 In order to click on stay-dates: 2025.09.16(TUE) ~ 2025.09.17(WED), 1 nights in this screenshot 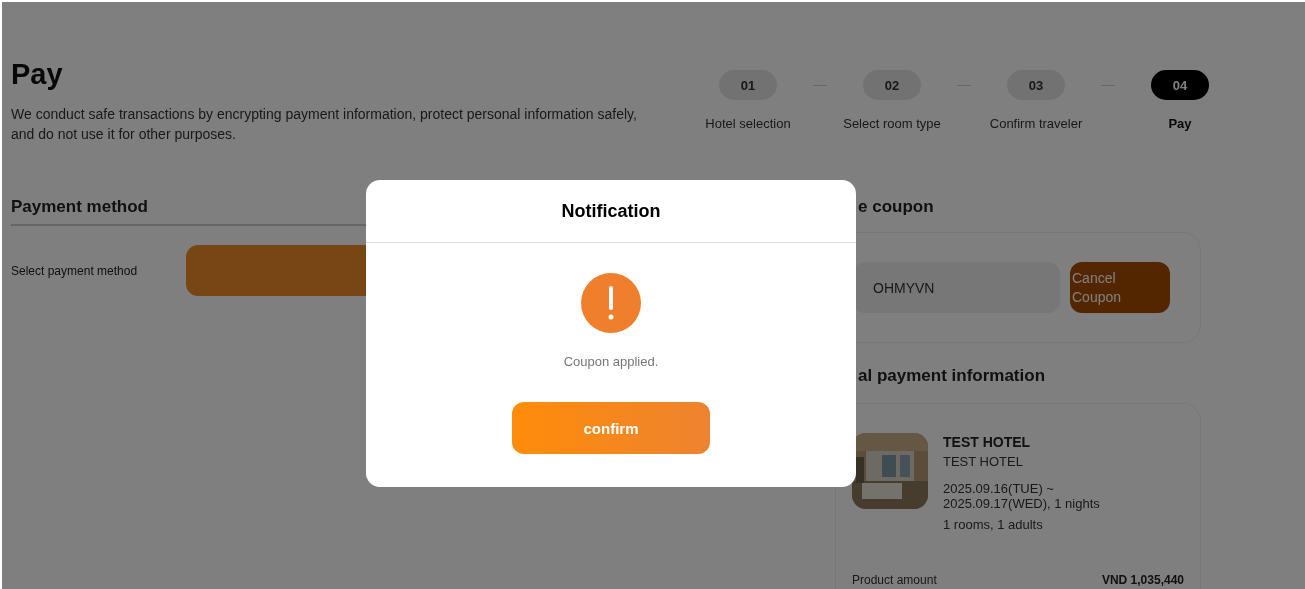, I will do `click(1022, 496)`.